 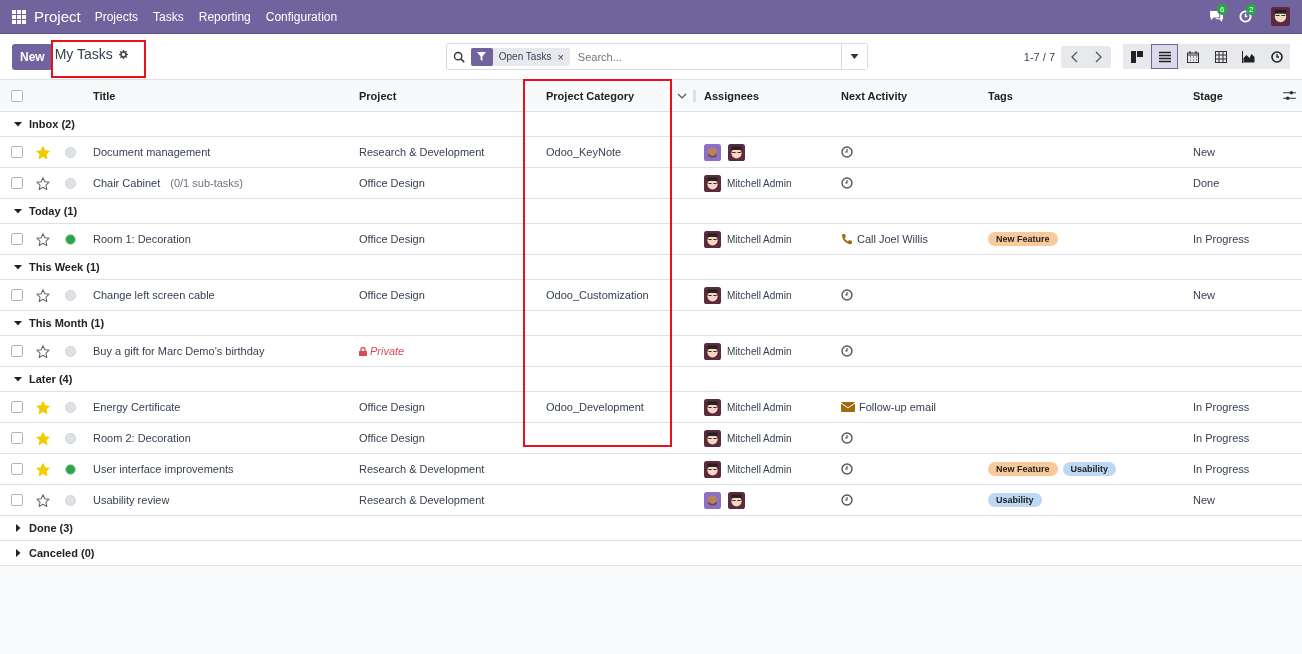 What do you see at coordinates (422, 152) in the screenshot?
I see `project-name: Research & Development` at bounding box center [422, 152].